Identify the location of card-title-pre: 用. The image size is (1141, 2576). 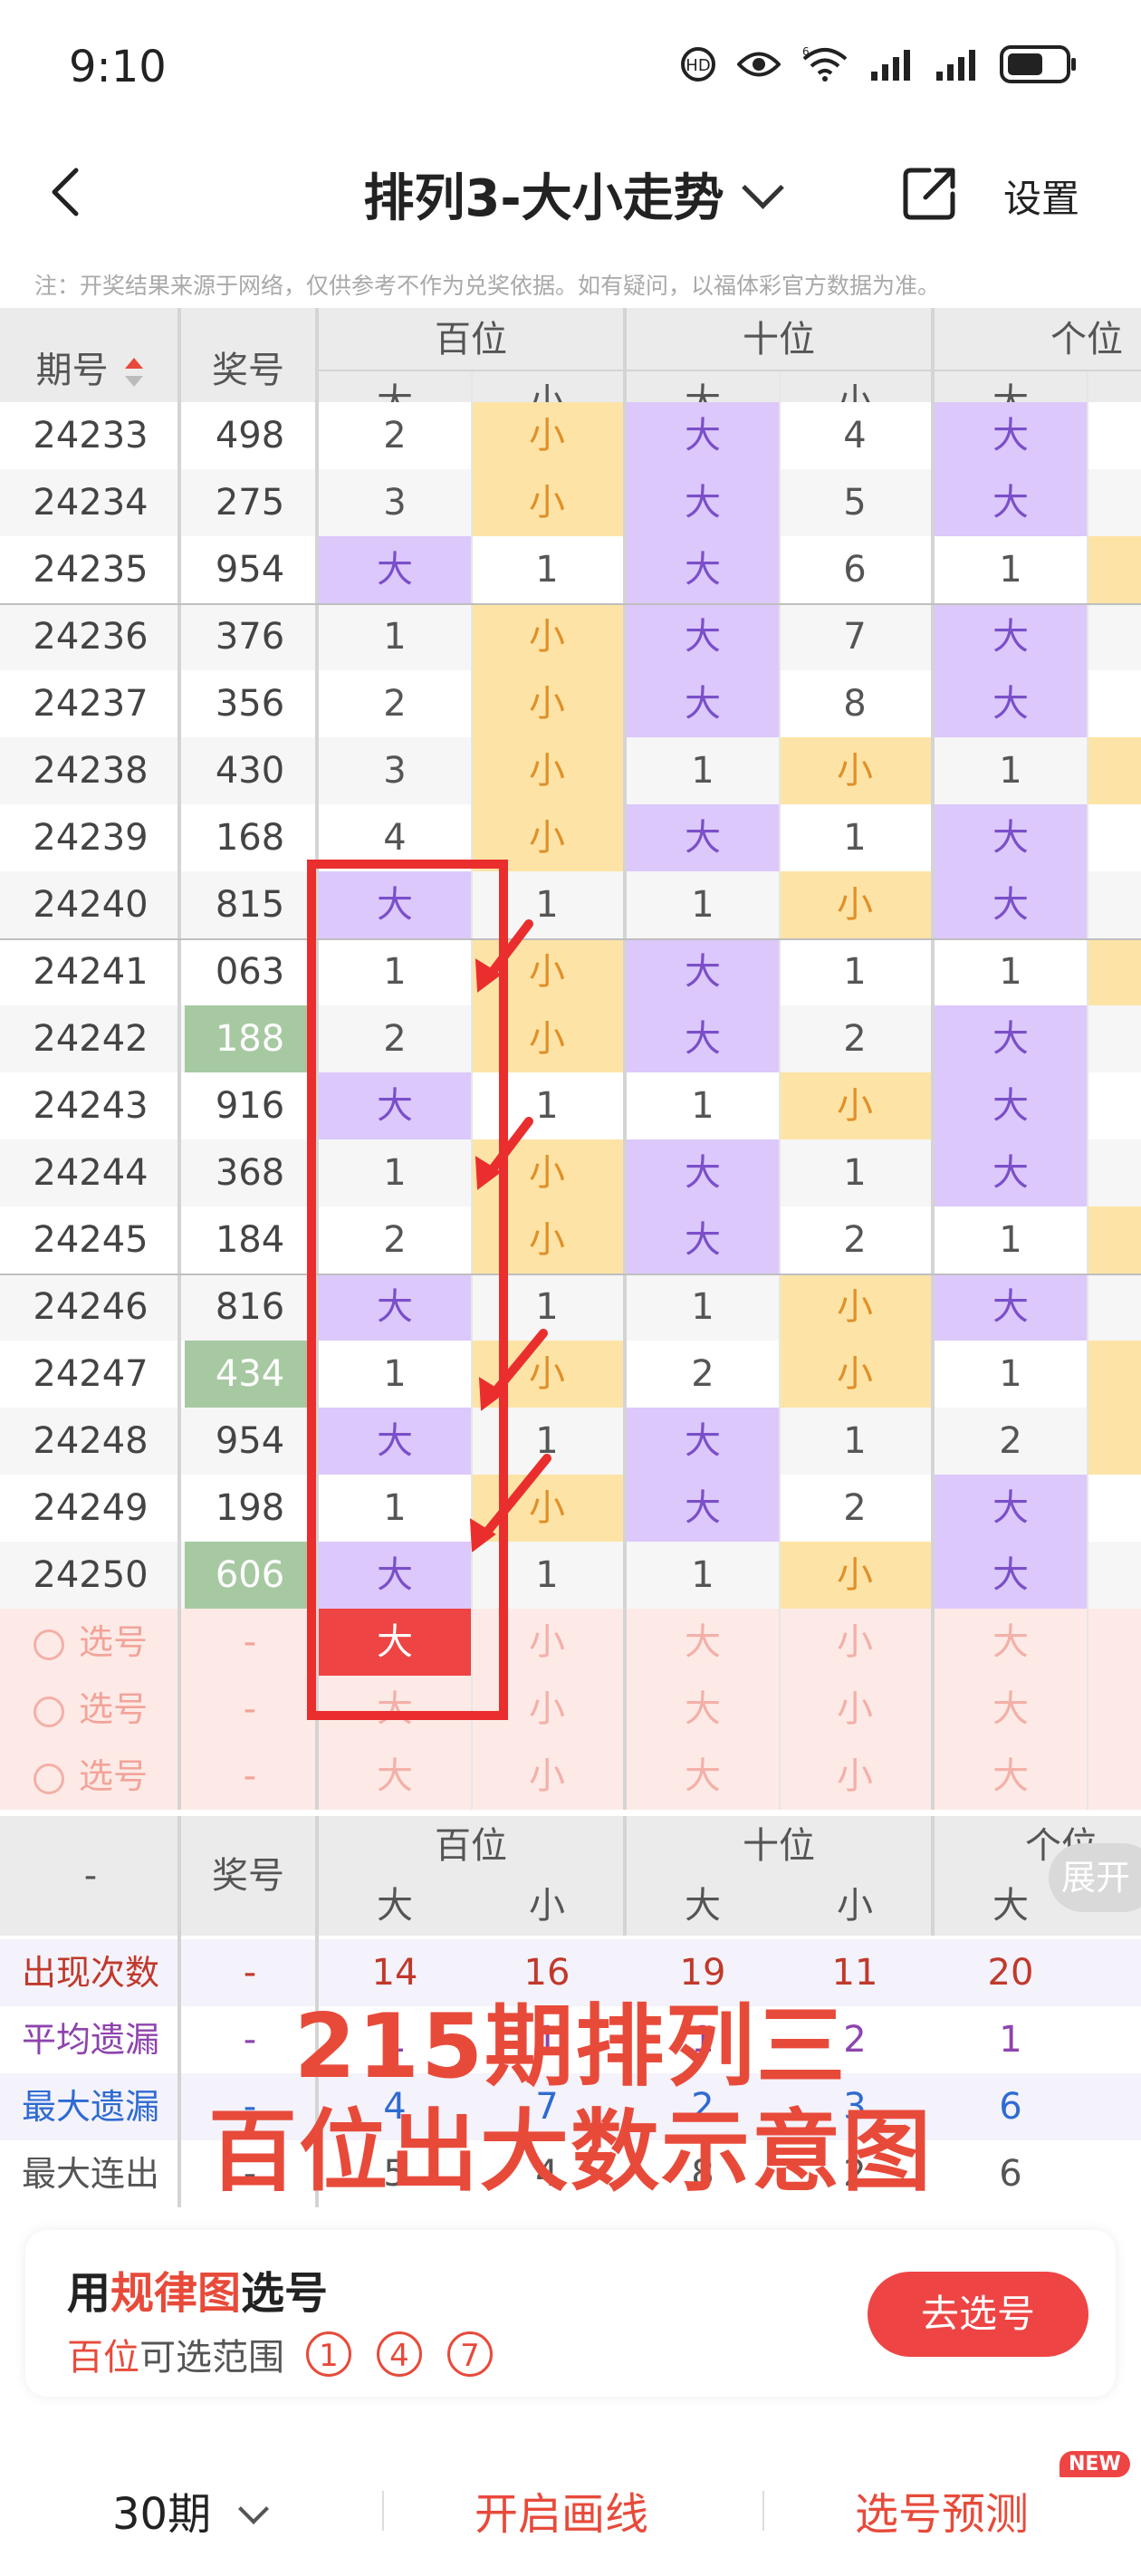
(89, 2293).